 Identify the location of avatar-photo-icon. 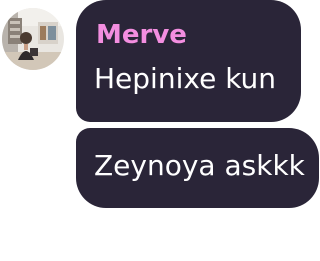
(33, 39).